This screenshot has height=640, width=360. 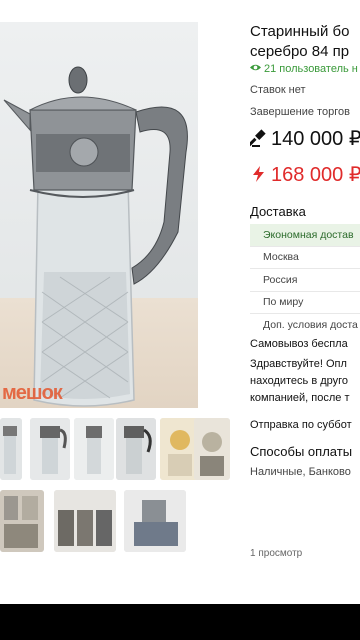 I want to click on delivery-option-world: По миру, so click(x=305, y=302).